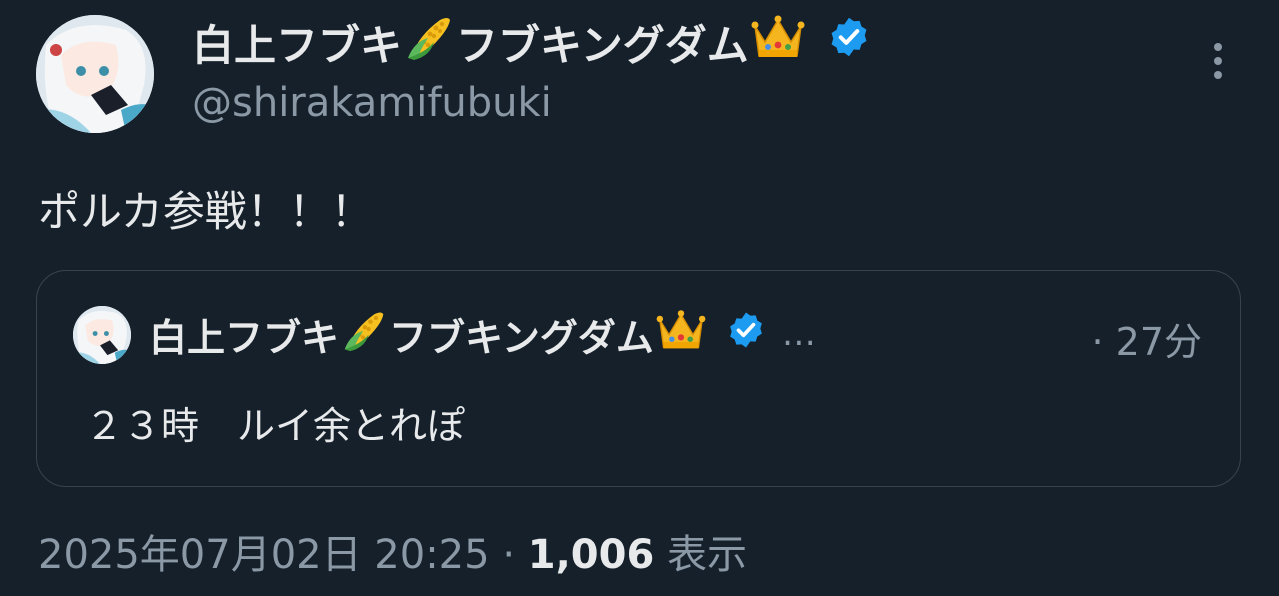 This screenshot has height=596, width=1279. I want to click on display-name-text-part1: 白上フブキ, so click(297, 45).